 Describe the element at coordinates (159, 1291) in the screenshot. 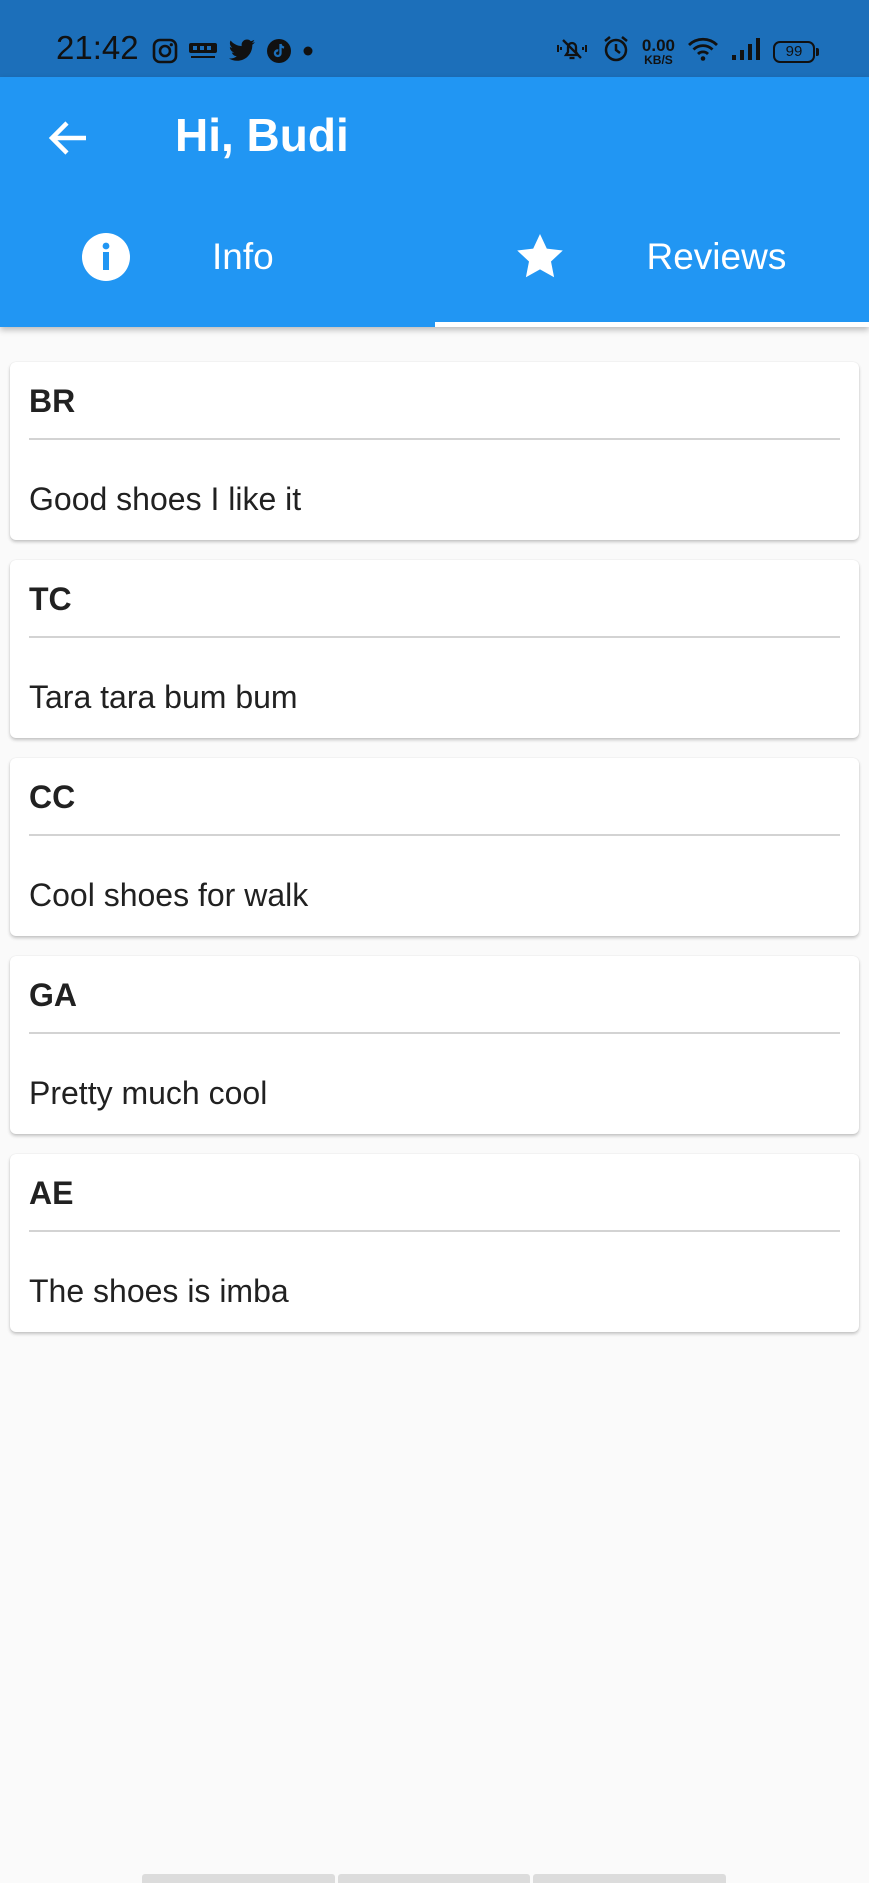

I see `review-text: The shoes is imba` at that location.